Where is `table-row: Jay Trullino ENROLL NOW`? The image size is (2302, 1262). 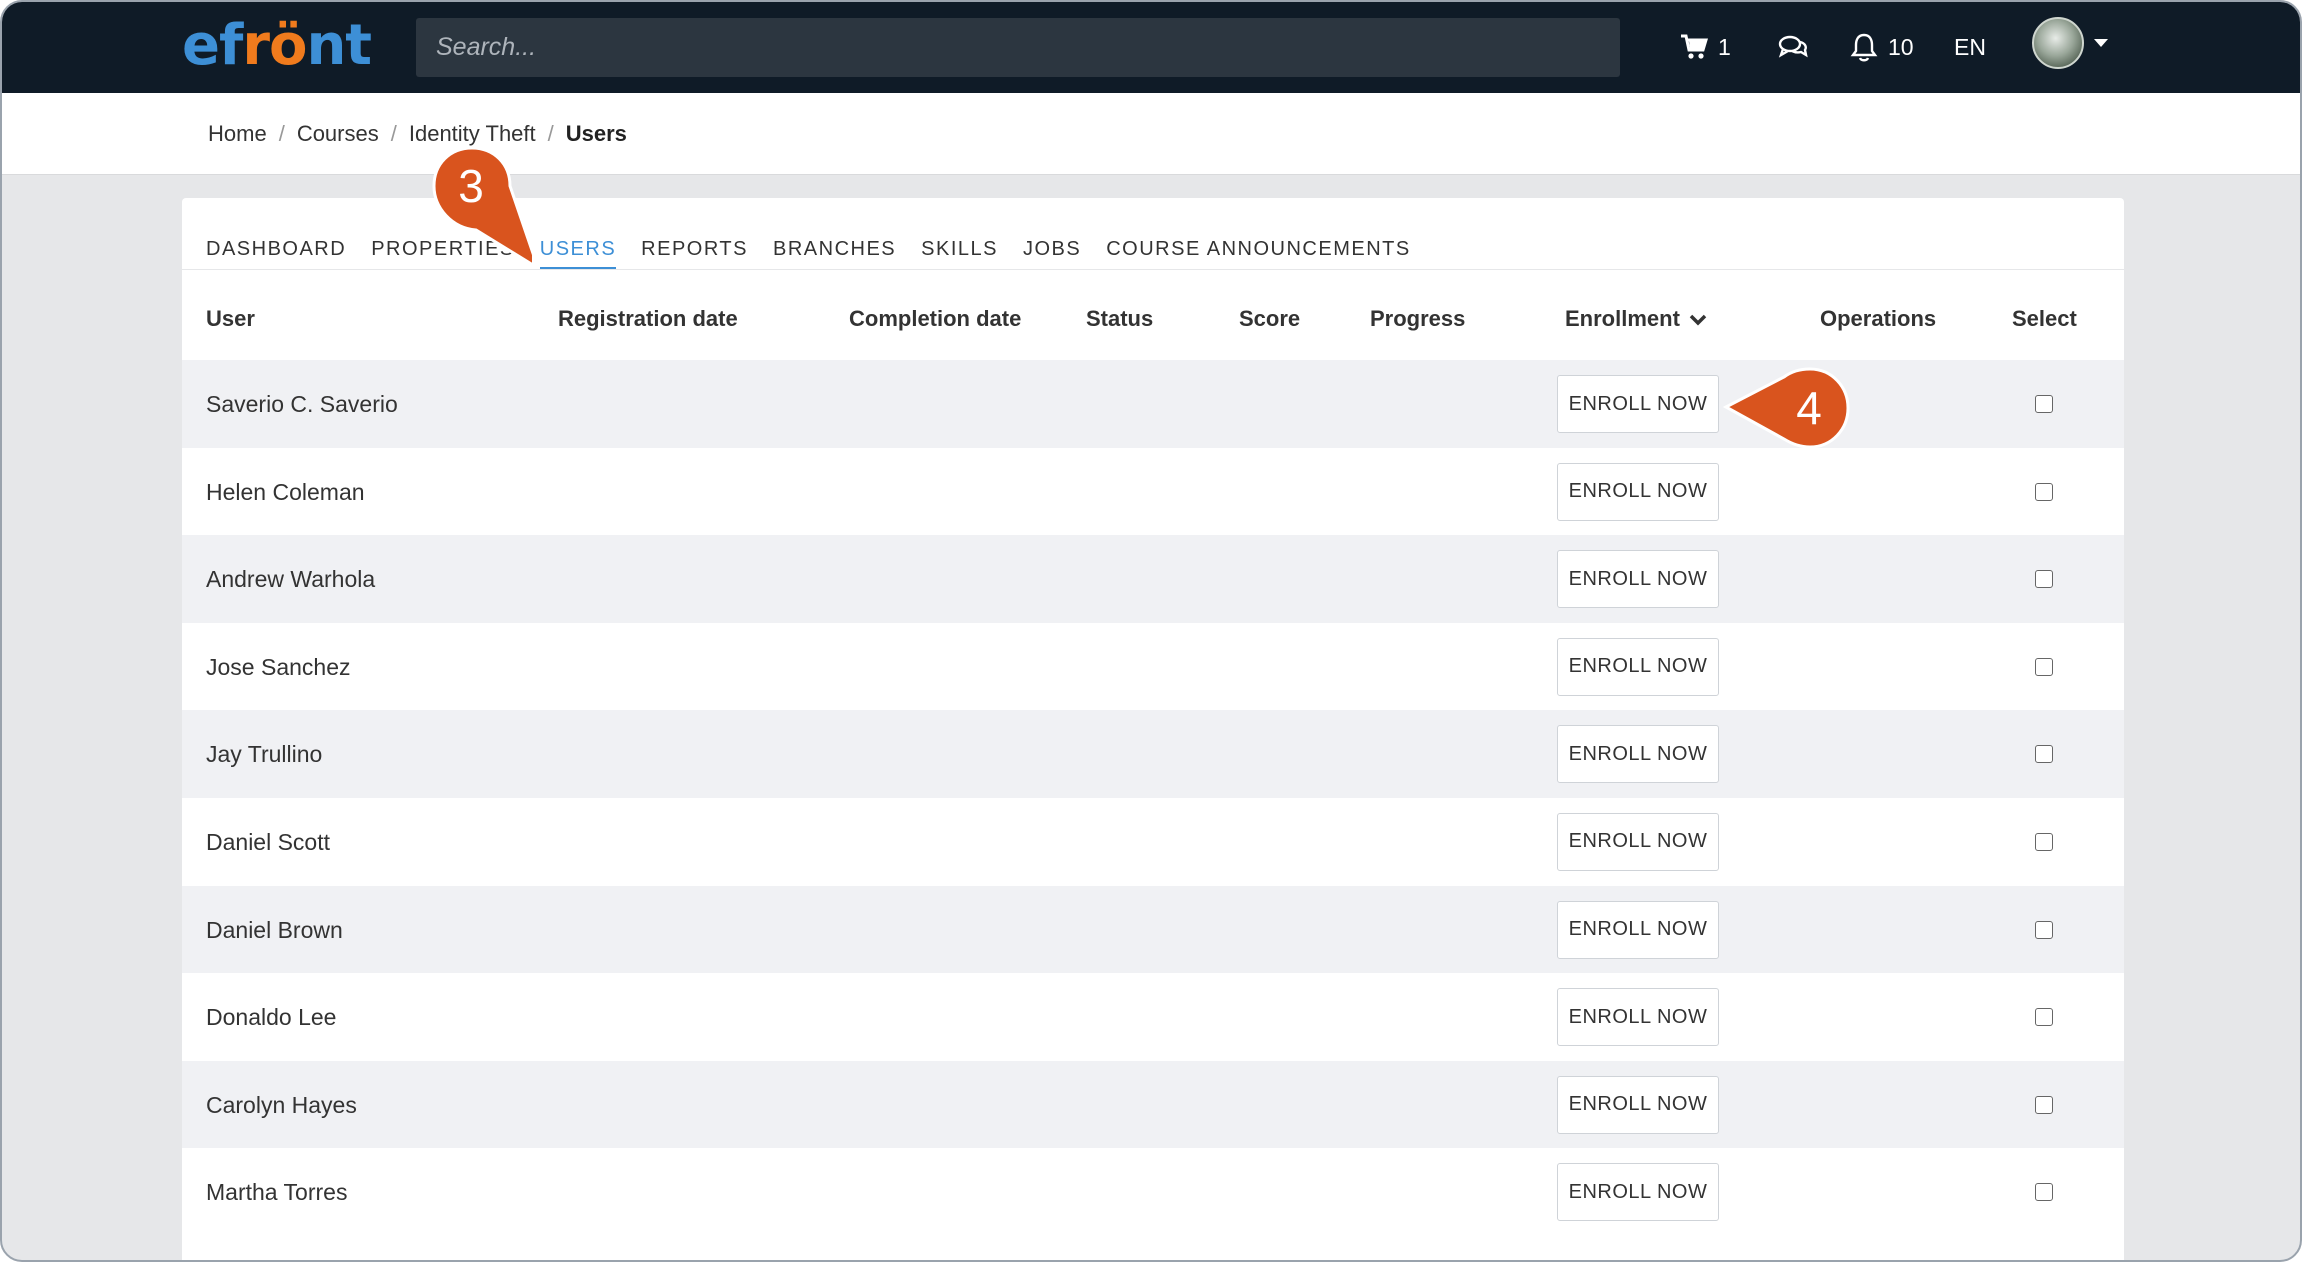 table-row: Jay Trullino ENROLL NOW is located at coordinates (1153, 754).